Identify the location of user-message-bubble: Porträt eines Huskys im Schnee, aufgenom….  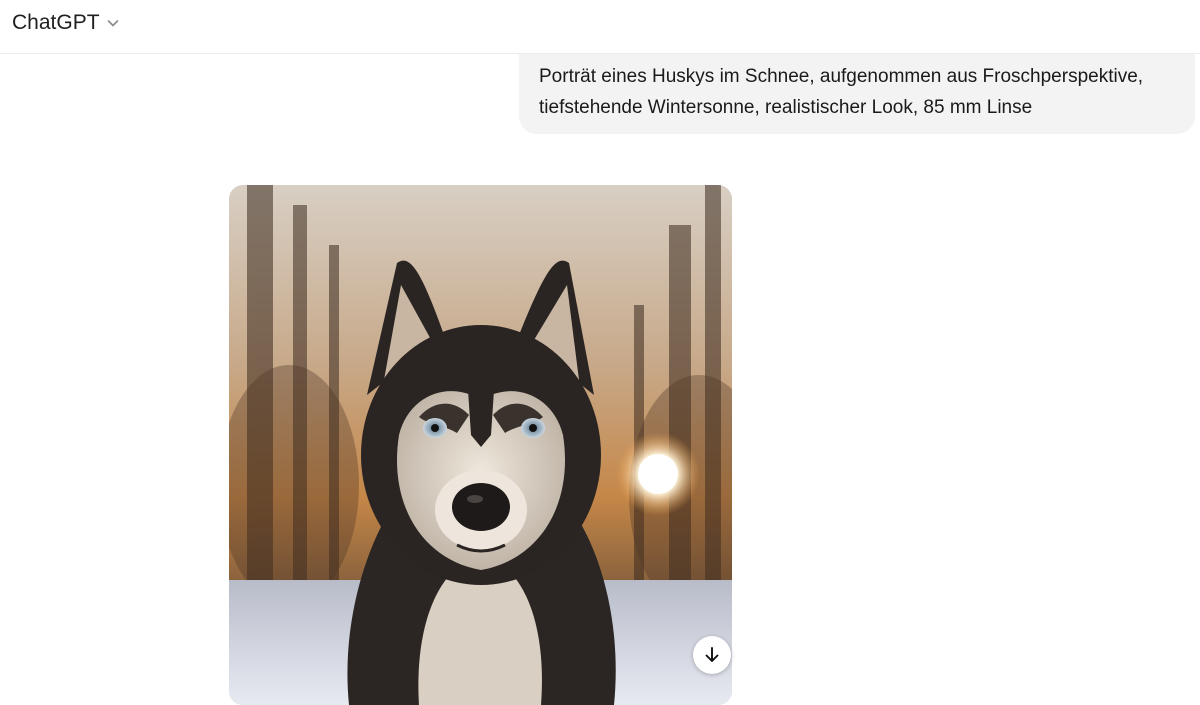
(857, 94).